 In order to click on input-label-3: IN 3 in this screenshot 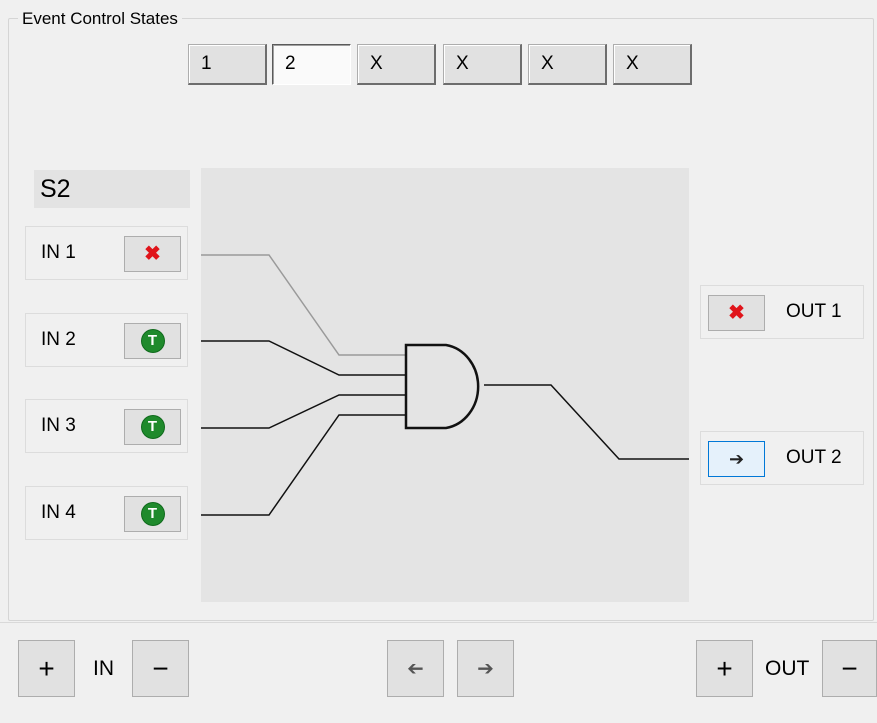, I will do `click(58, 425)`.